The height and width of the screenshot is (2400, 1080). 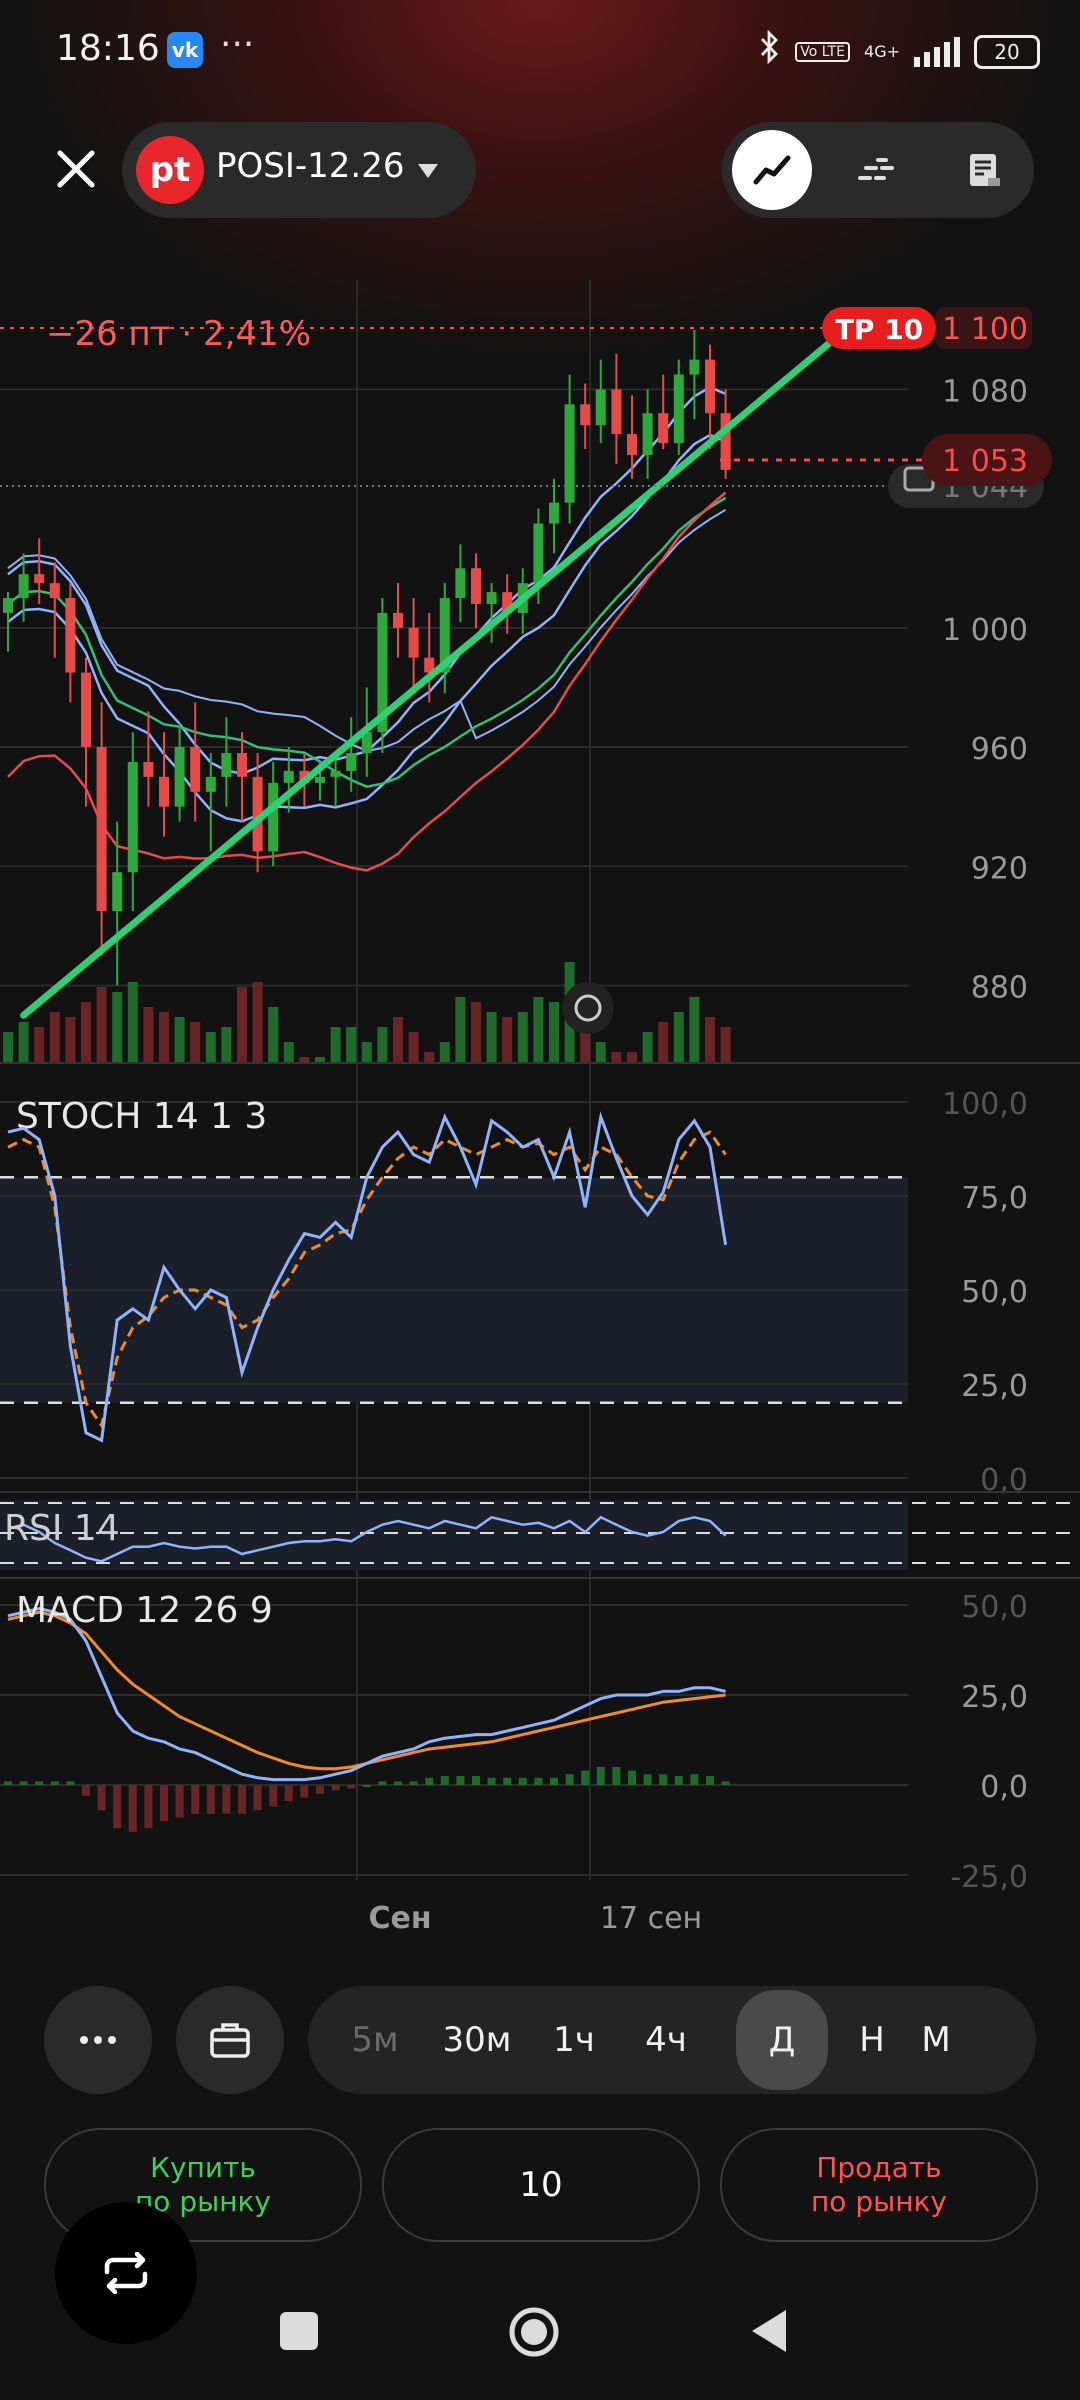 What do you see at coordinates (375, 2040) in the screenshot?
I see `period-1: 5м` at bounding box center [375, 2040].